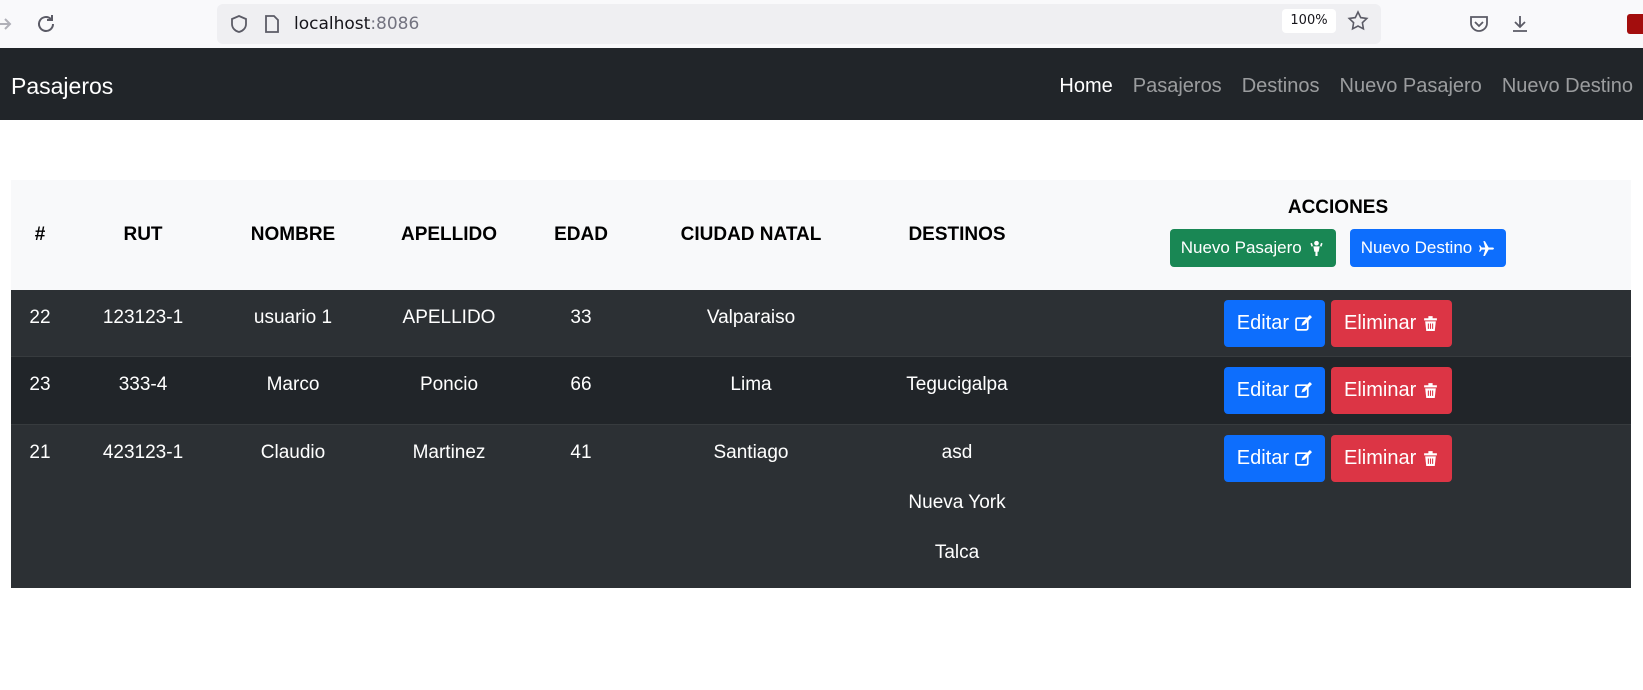 This screenshot has width=1643, height=690. I want to click on cell-nombre: Marco, so click(293, 389).